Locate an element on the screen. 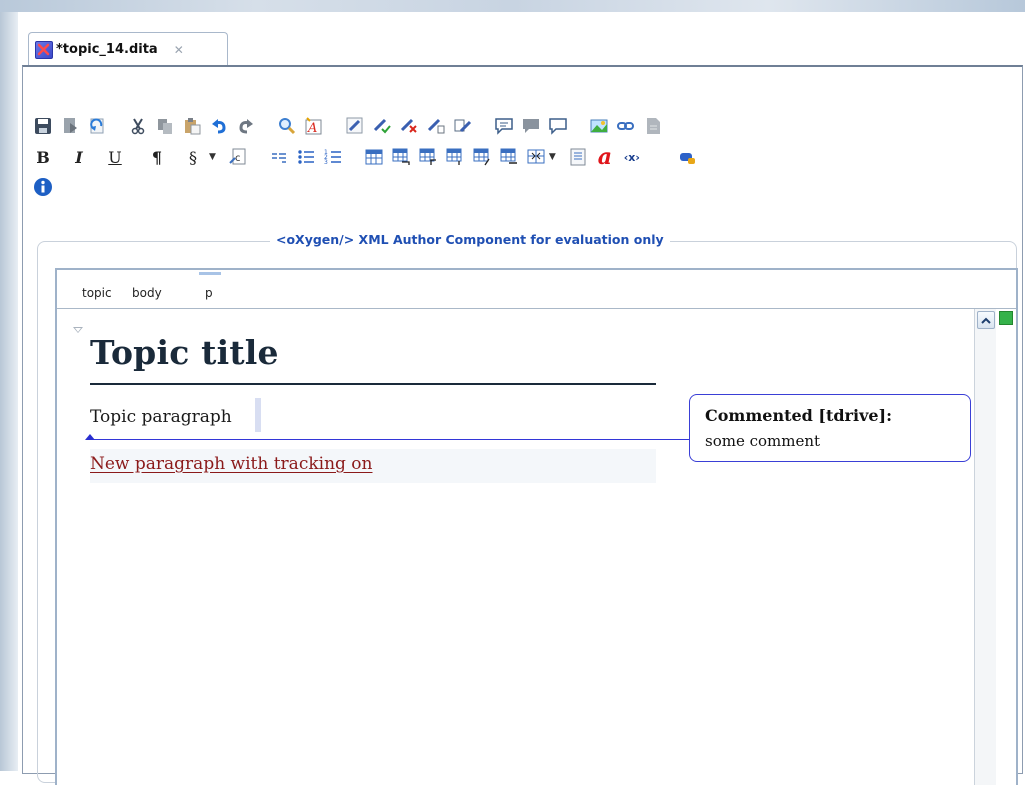 This screenshot has height=785, width=1025. tab-title: *topic_14.dita is located at coordinates (107, 49).